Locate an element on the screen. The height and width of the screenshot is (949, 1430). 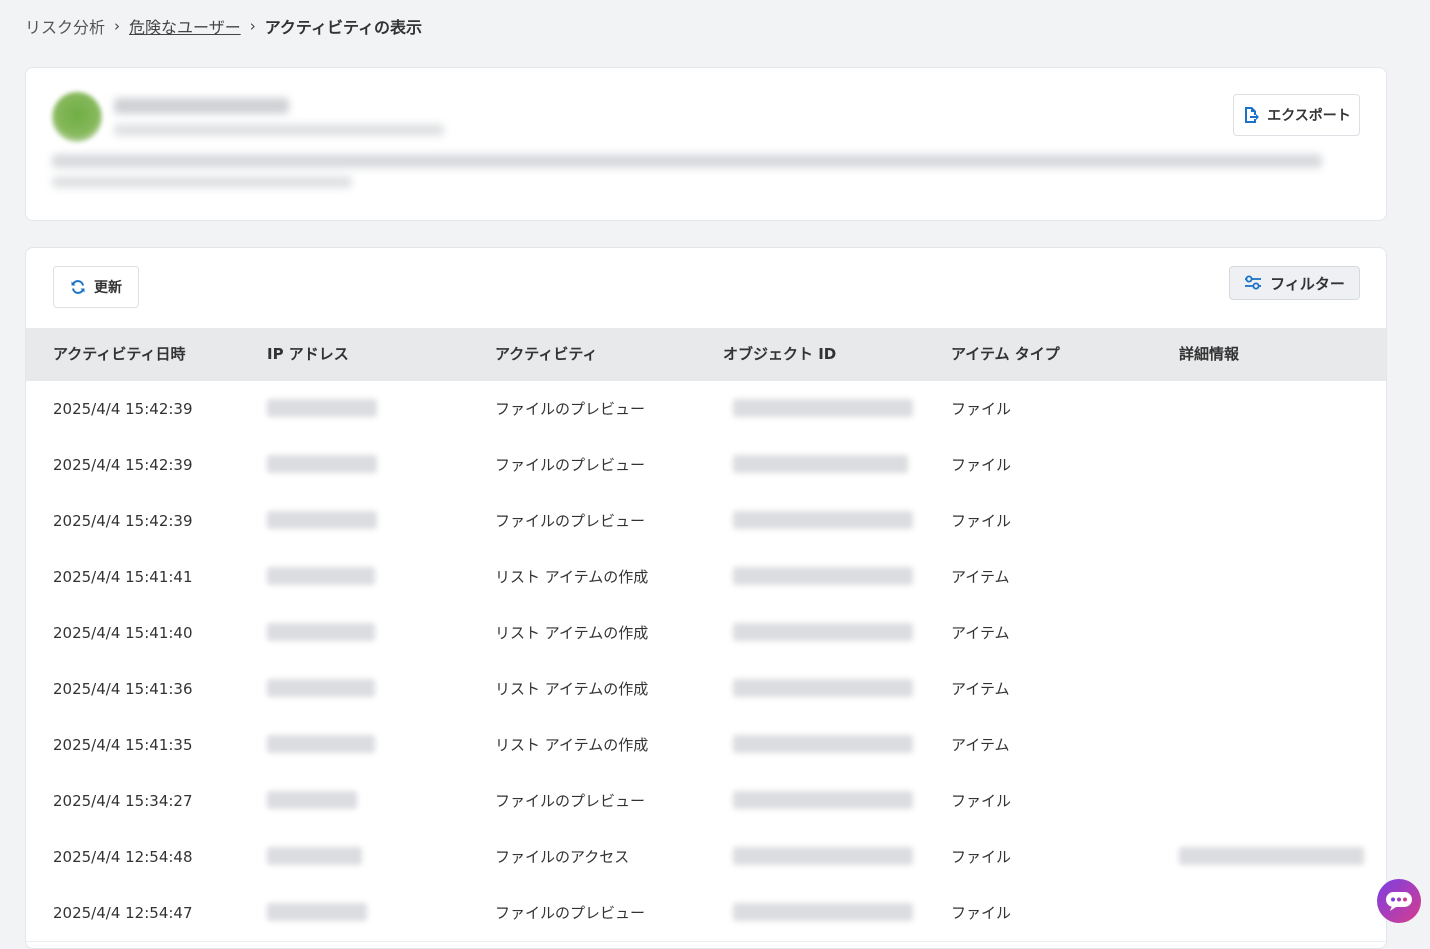
cell-datetime: 2025/4/4 15:41:41 is located at coordinates (123, 577).